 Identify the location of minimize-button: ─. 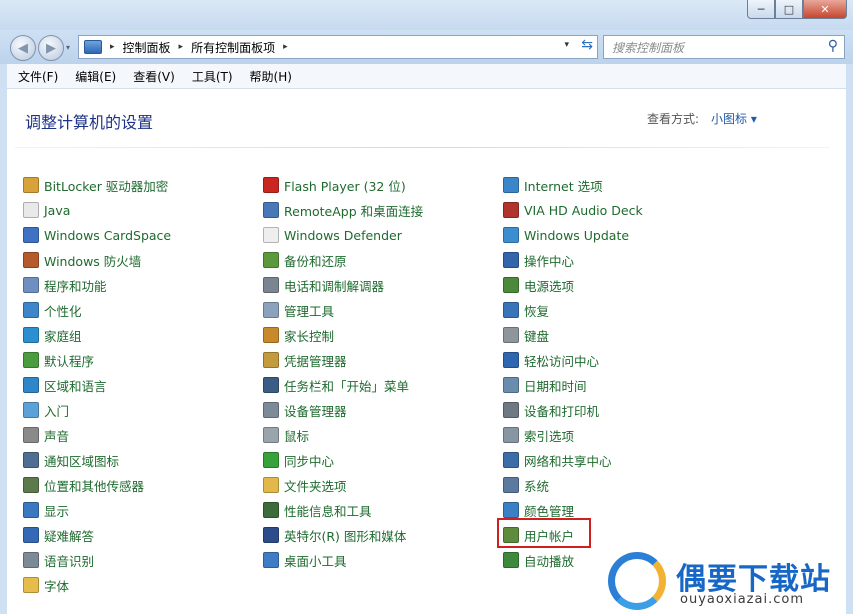
(761, 9).